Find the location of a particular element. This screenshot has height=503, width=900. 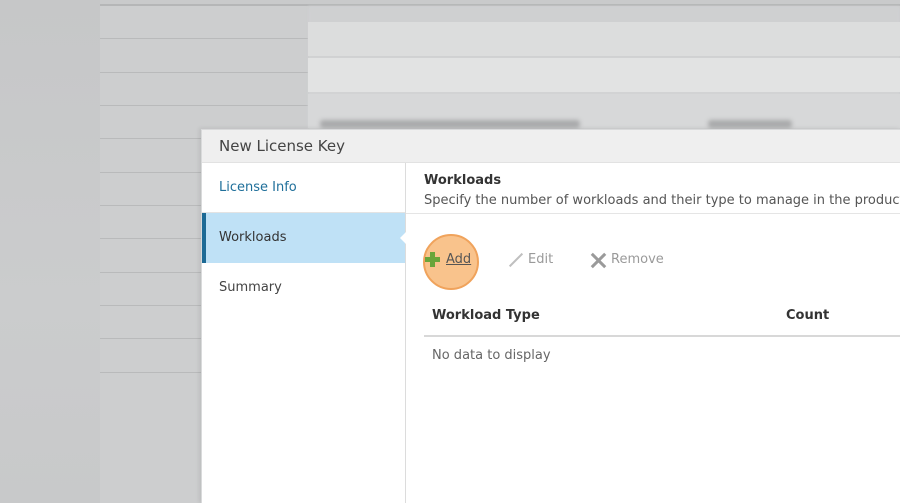

dialog-header: New License Key is located at coordinates (551, 146).